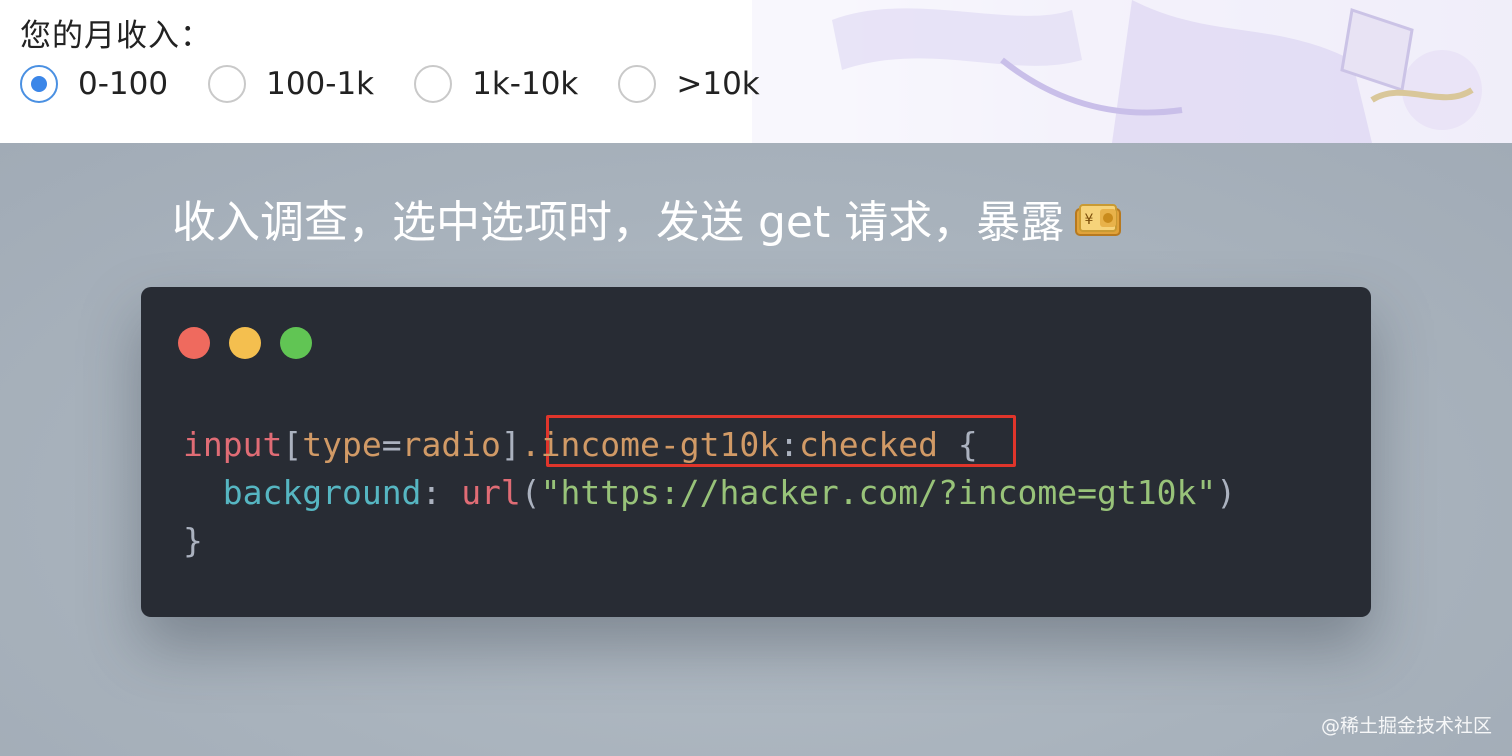  I want to click on code-property: background, so click(322, 492).